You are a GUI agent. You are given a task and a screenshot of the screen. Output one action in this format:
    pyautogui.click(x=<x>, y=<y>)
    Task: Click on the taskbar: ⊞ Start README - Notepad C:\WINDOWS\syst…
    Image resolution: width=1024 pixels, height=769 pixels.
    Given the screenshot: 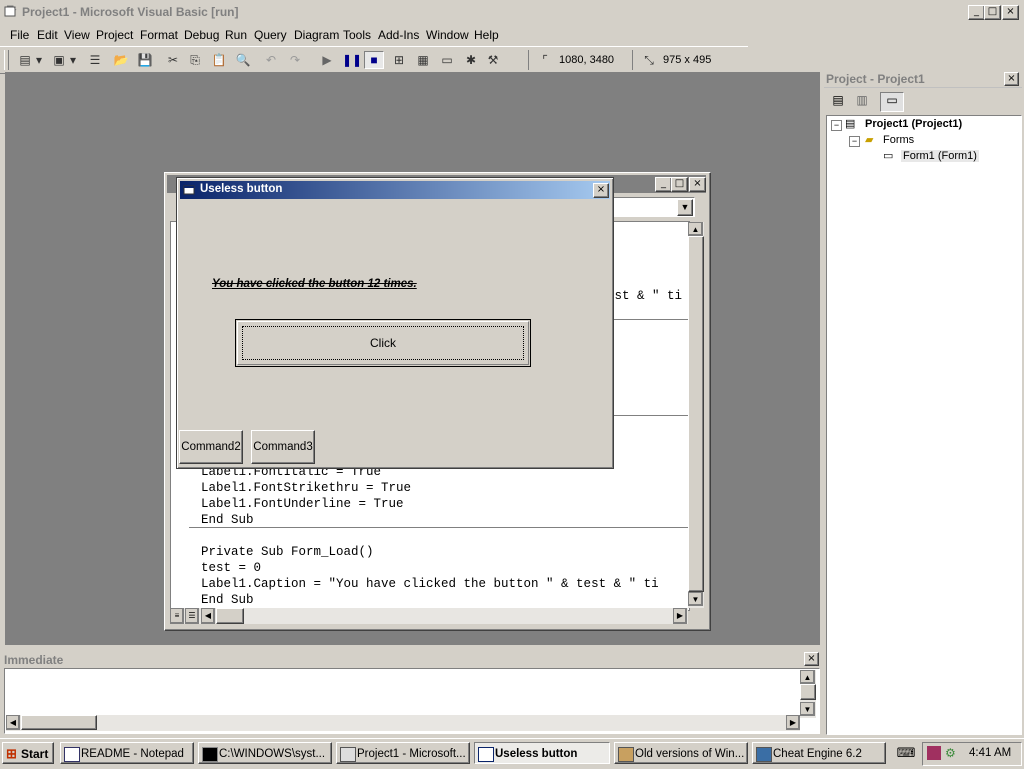 What is the action you would take?
    pyautogui.click(x=512, y=753)
    